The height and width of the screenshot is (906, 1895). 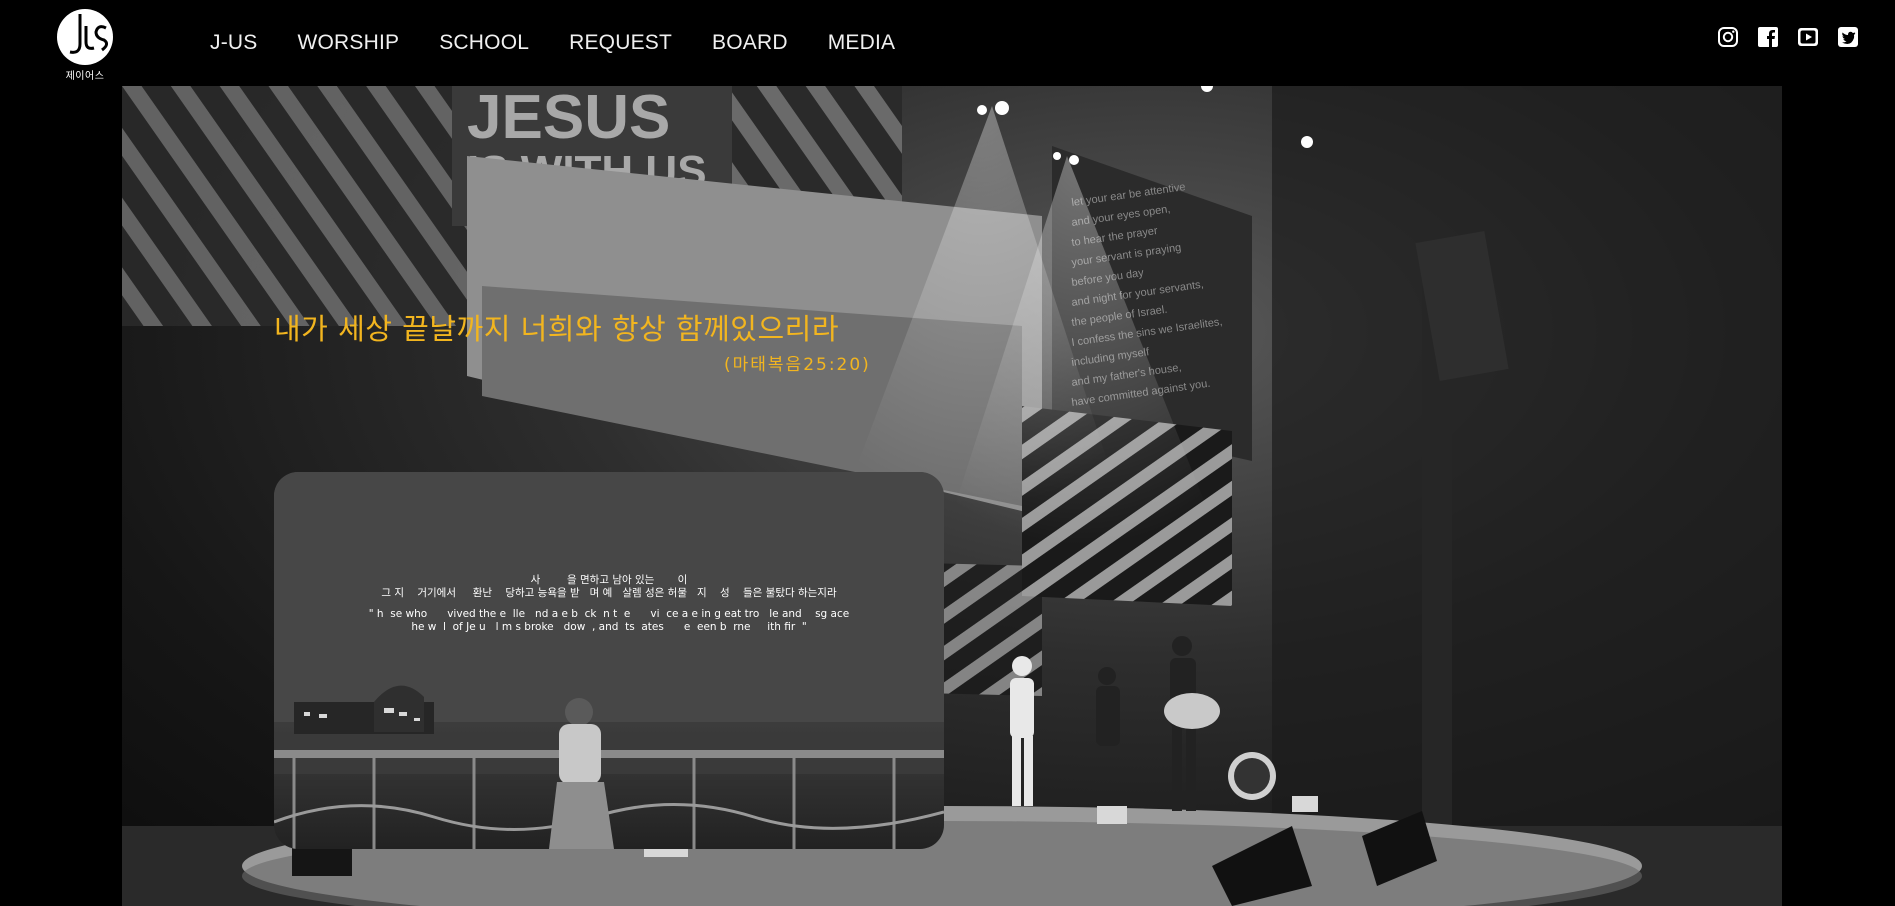 What do you see at coordinates (568, 119) in the screenshot?
I see `banner-jesus-text: JESUS` at bounding box center [568, 119].